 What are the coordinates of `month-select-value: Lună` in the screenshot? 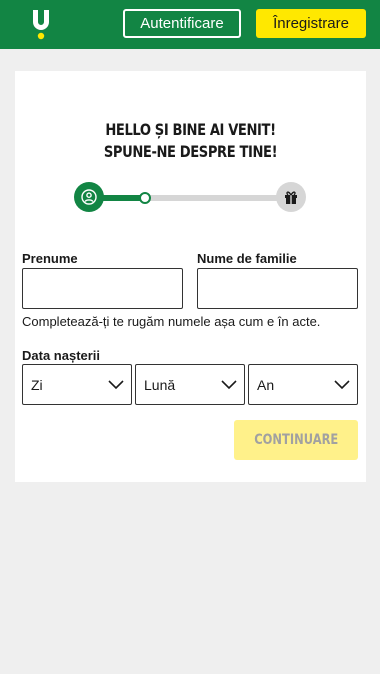 It's located at (160, 385).